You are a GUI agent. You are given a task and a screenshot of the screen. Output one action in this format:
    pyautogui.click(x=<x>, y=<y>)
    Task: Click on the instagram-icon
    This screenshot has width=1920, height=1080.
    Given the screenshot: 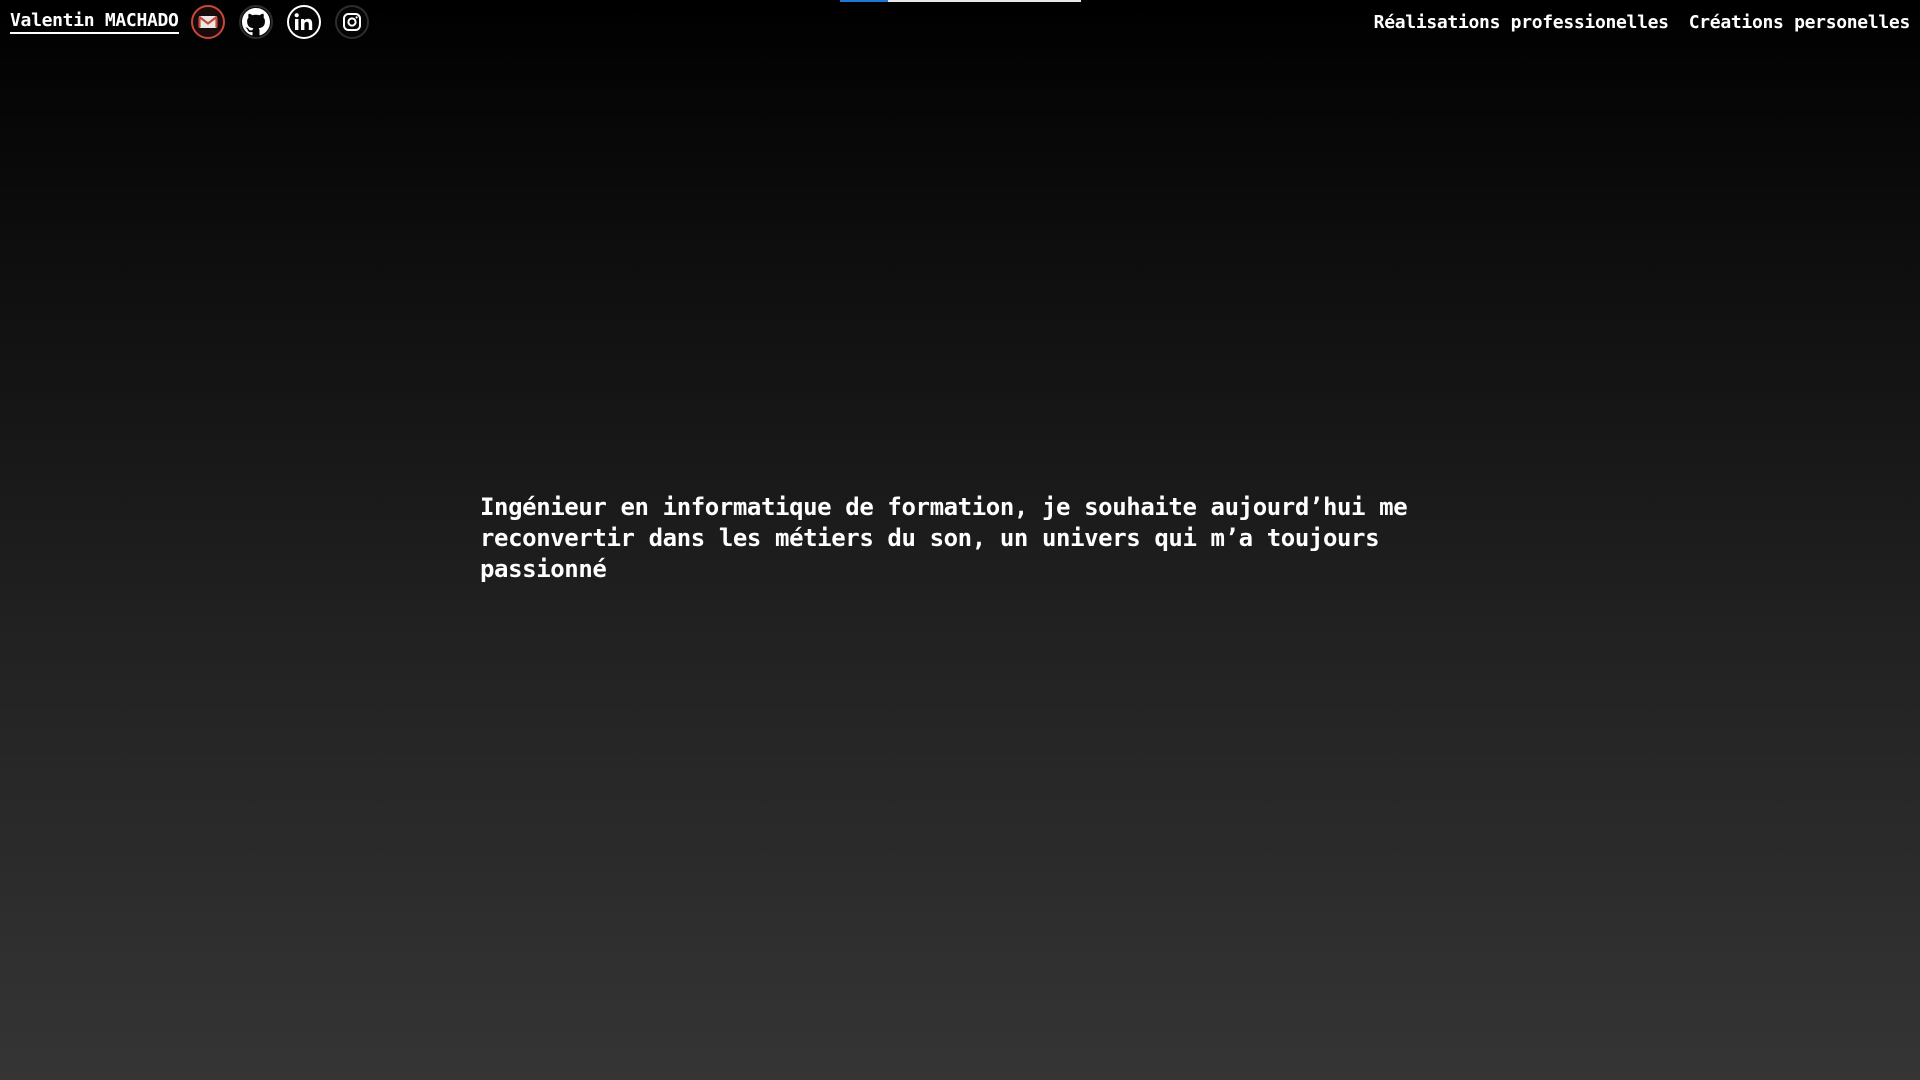 What is the action you would take?
    pyautogui.click(x=352, y=22)
    